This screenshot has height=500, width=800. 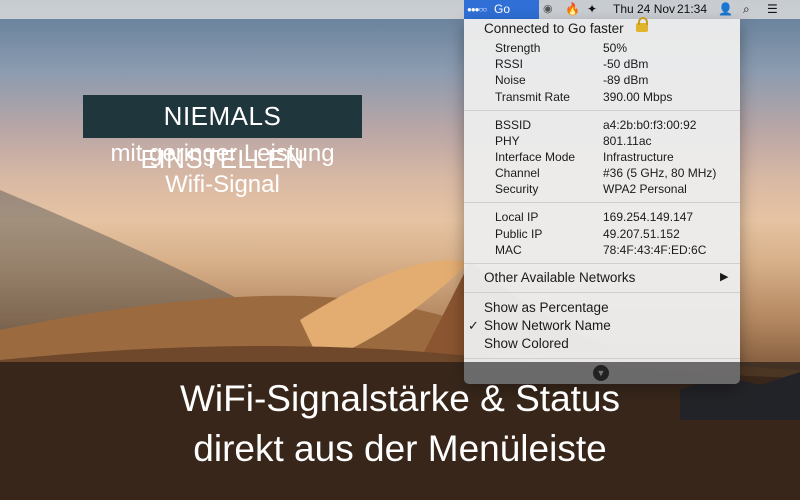 What do you see at coordinates (222, 134) in the screenshot?
I see `headline-banner: NIEMALS EINSTELLEN` at bounding box center [222, 134].